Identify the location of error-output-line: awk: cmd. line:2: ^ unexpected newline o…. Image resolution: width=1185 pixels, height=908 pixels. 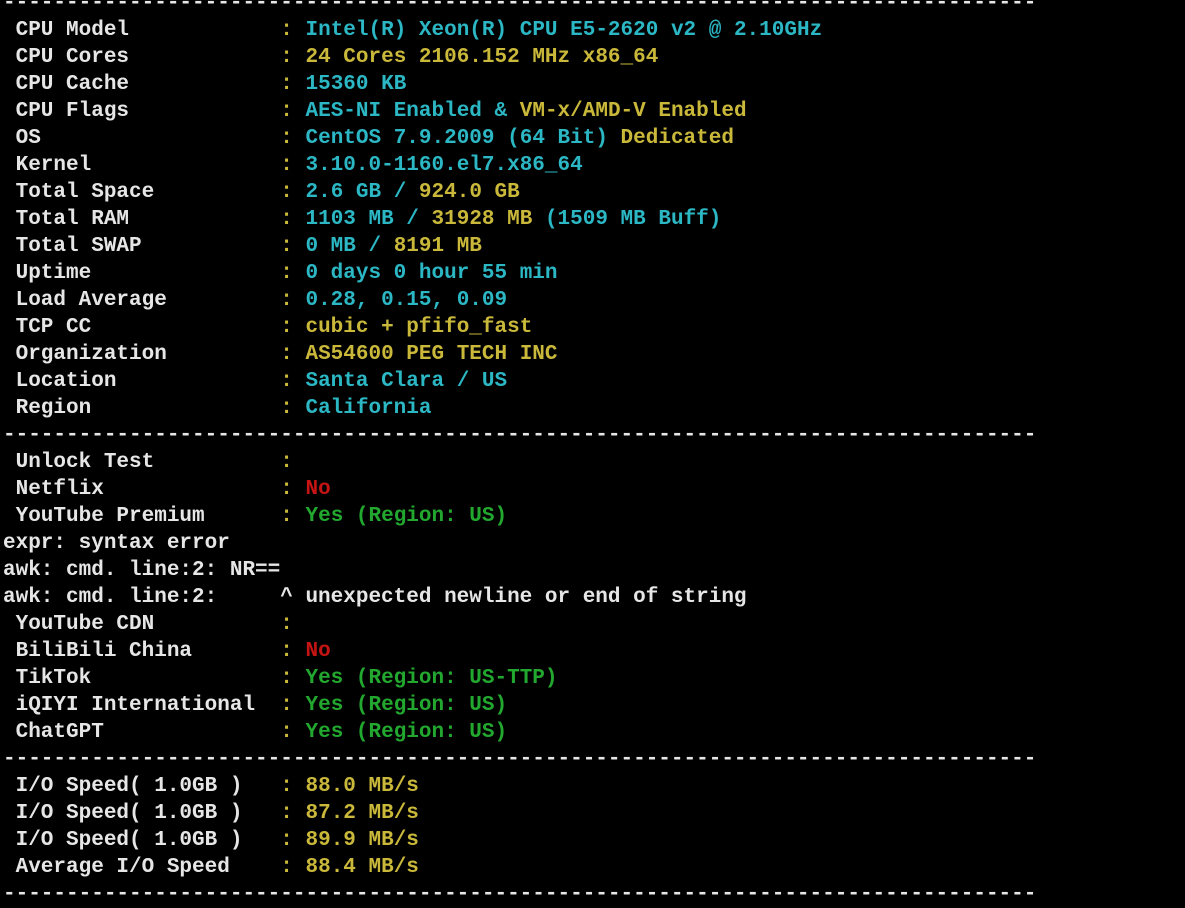
(375, 597).